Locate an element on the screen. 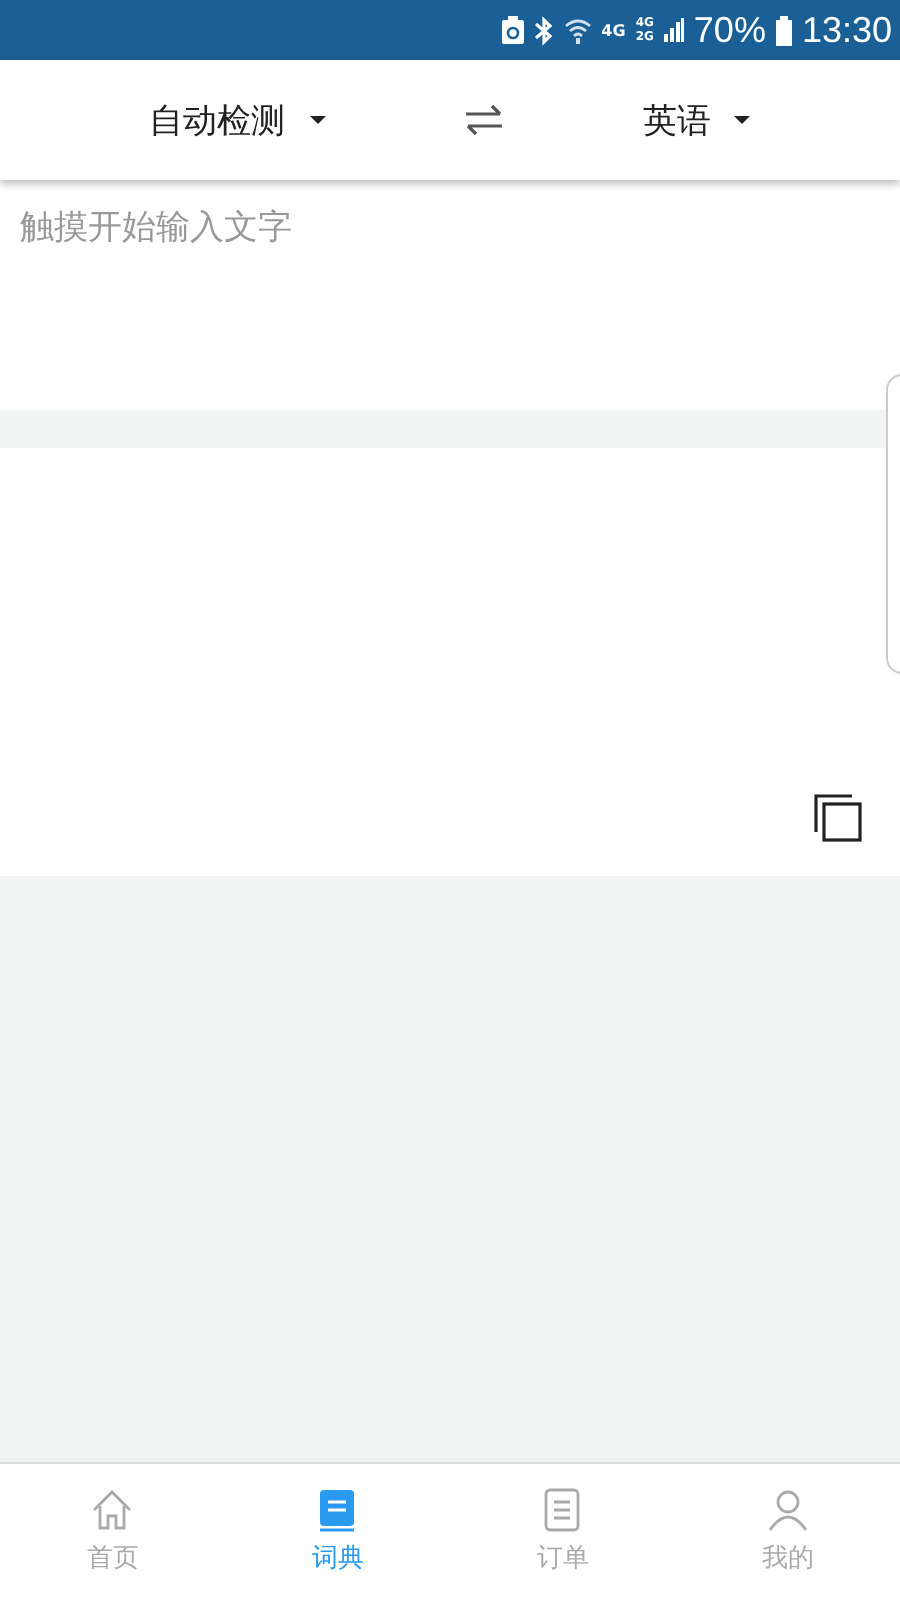  battery-percent: 70% is located at coordinates (729, 30).